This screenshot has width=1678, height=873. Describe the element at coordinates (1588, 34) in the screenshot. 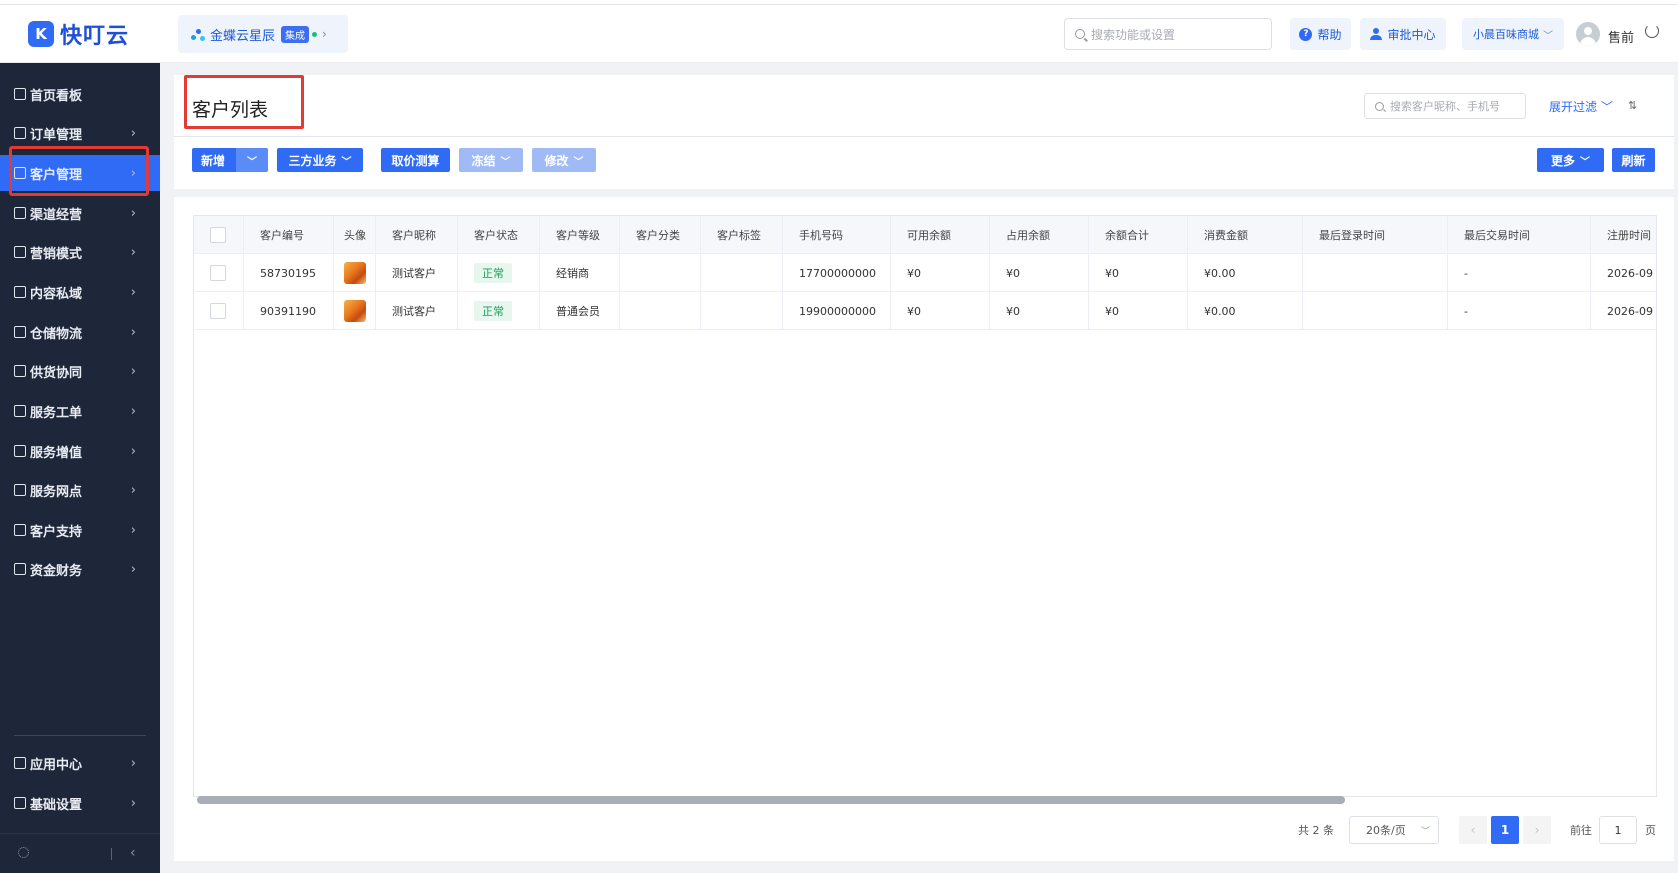

I see `user-avatar` at that location.